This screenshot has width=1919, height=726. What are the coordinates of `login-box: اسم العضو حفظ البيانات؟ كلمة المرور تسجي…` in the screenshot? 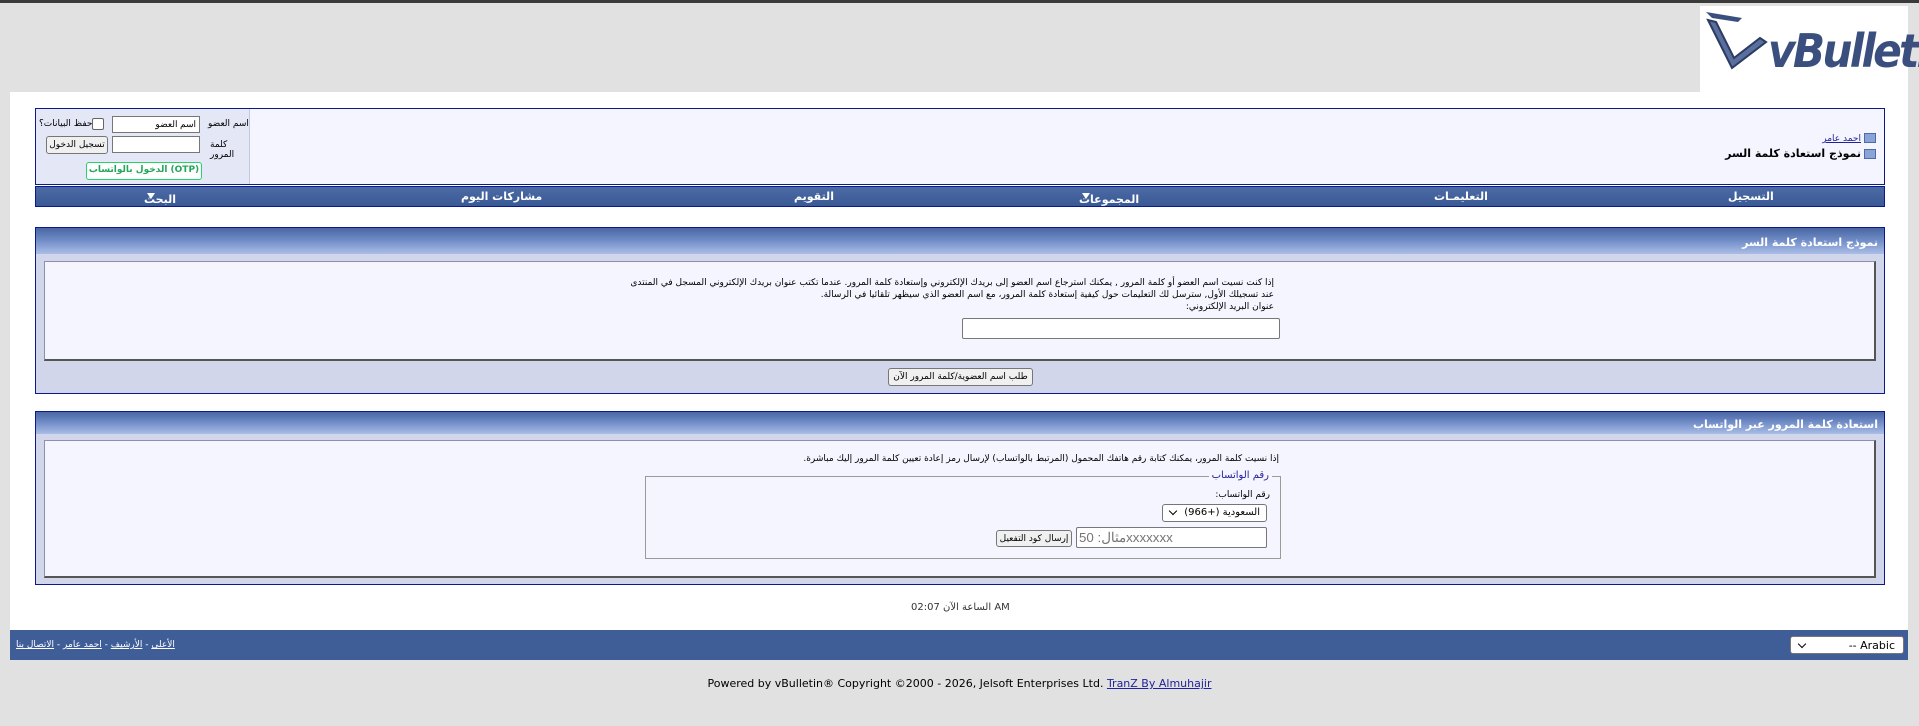 It's located at (143, 146).